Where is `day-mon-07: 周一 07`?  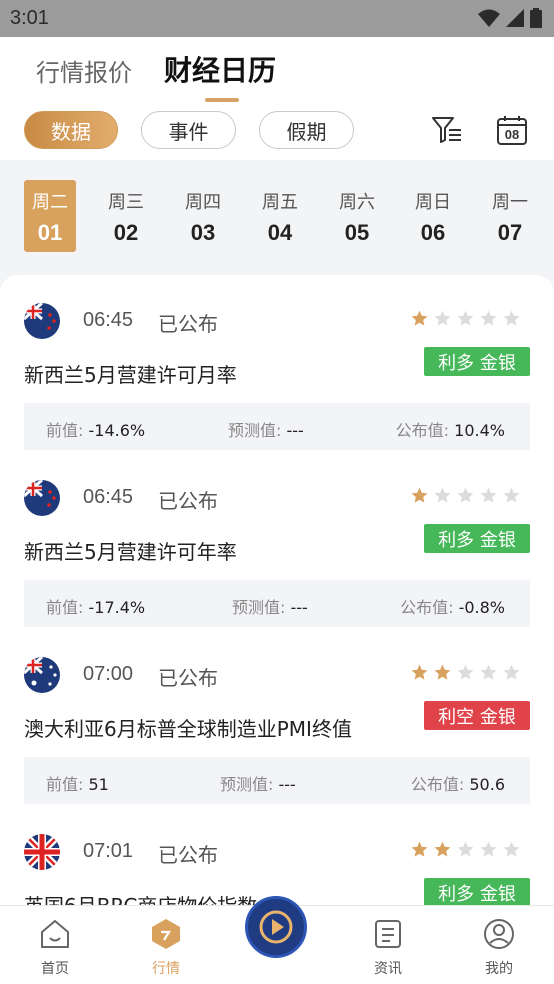 day-mon-07: 周一 07 is located at coordinates (510, 216).